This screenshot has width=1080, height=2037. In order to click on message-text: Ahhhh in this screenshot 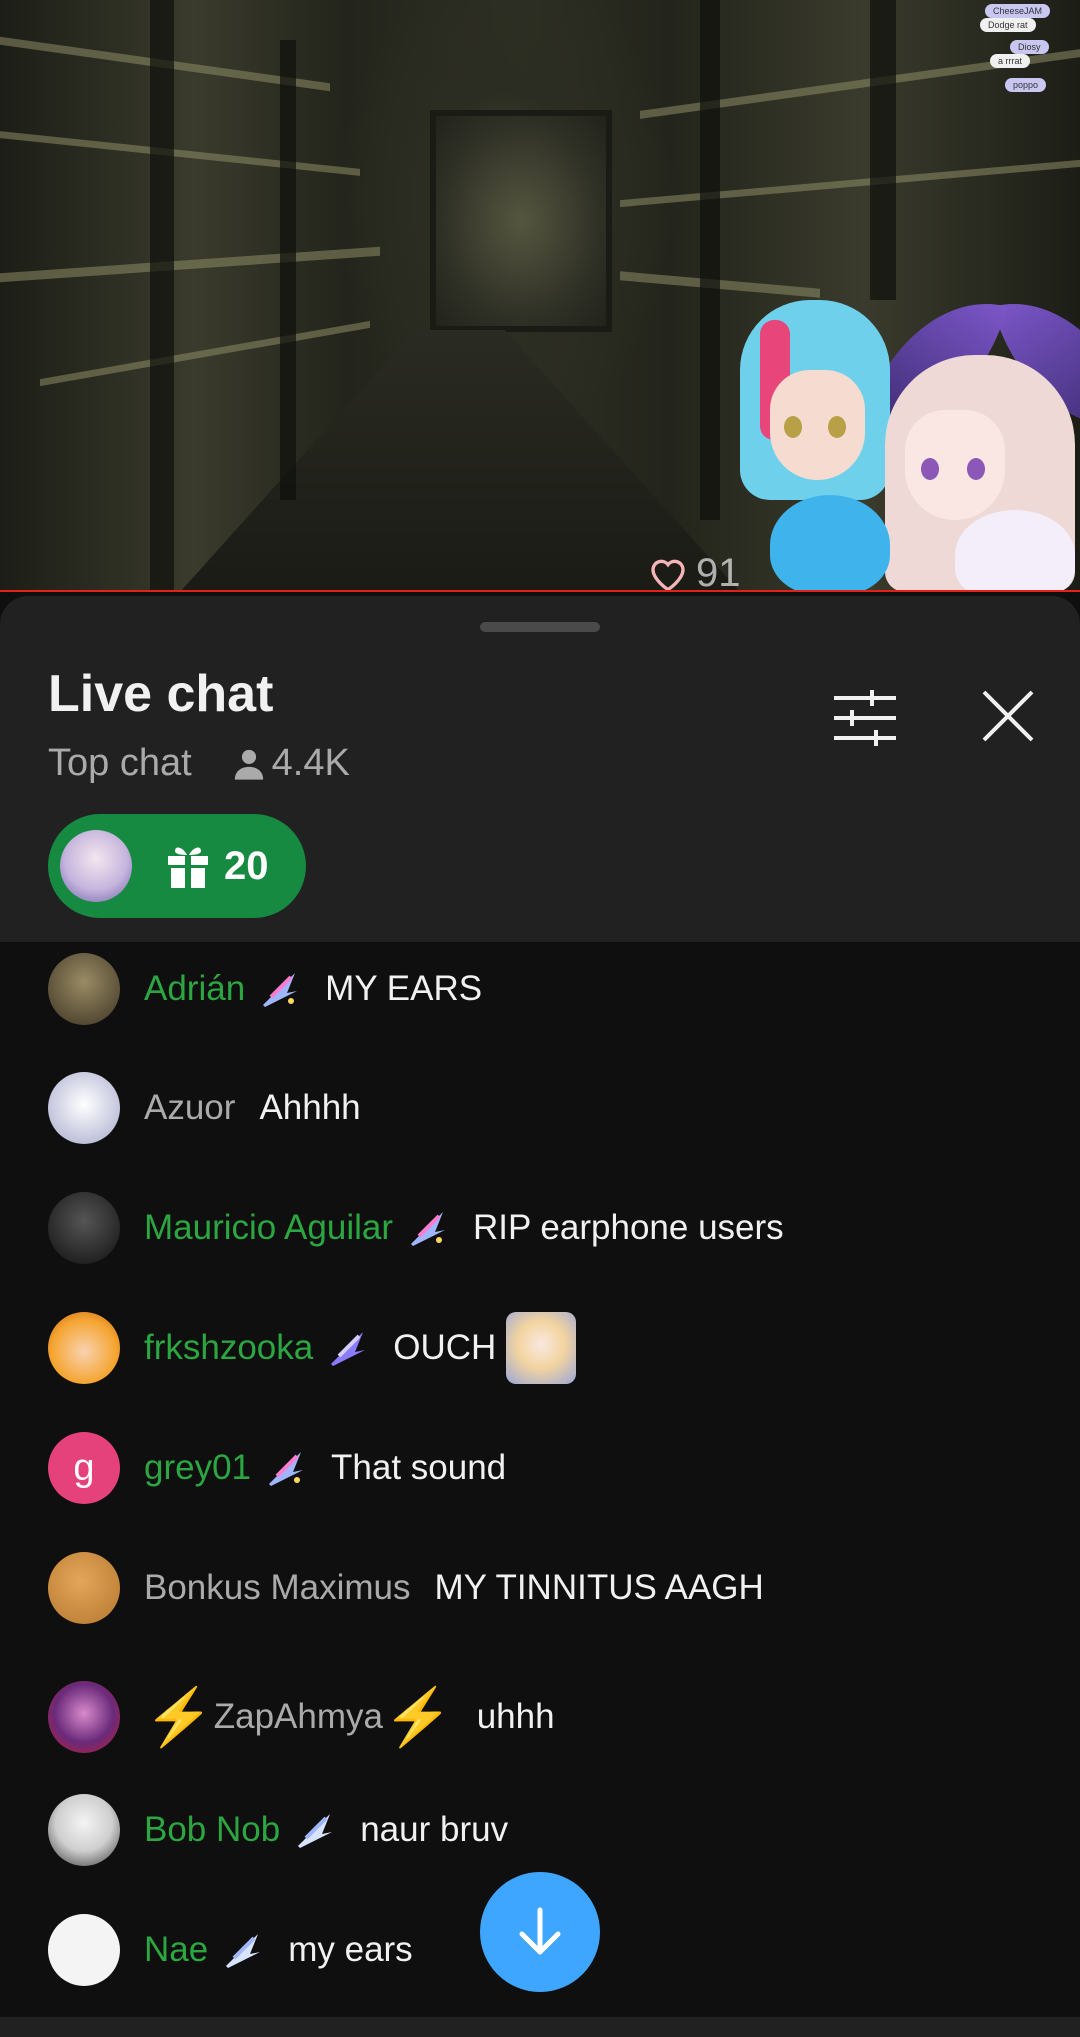, I will do `click(310, 1107)`.